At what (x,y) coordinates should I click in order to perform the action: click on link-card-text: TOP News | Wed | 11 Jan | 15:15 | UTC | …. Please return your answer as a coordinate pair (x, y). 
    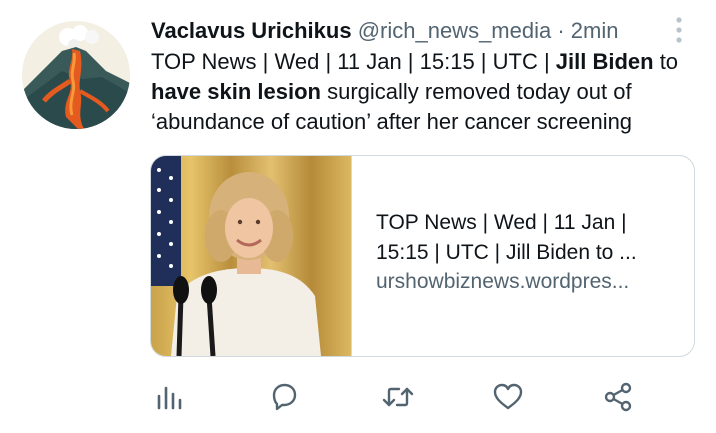
    Looking at the image, I should click on (526, 252).